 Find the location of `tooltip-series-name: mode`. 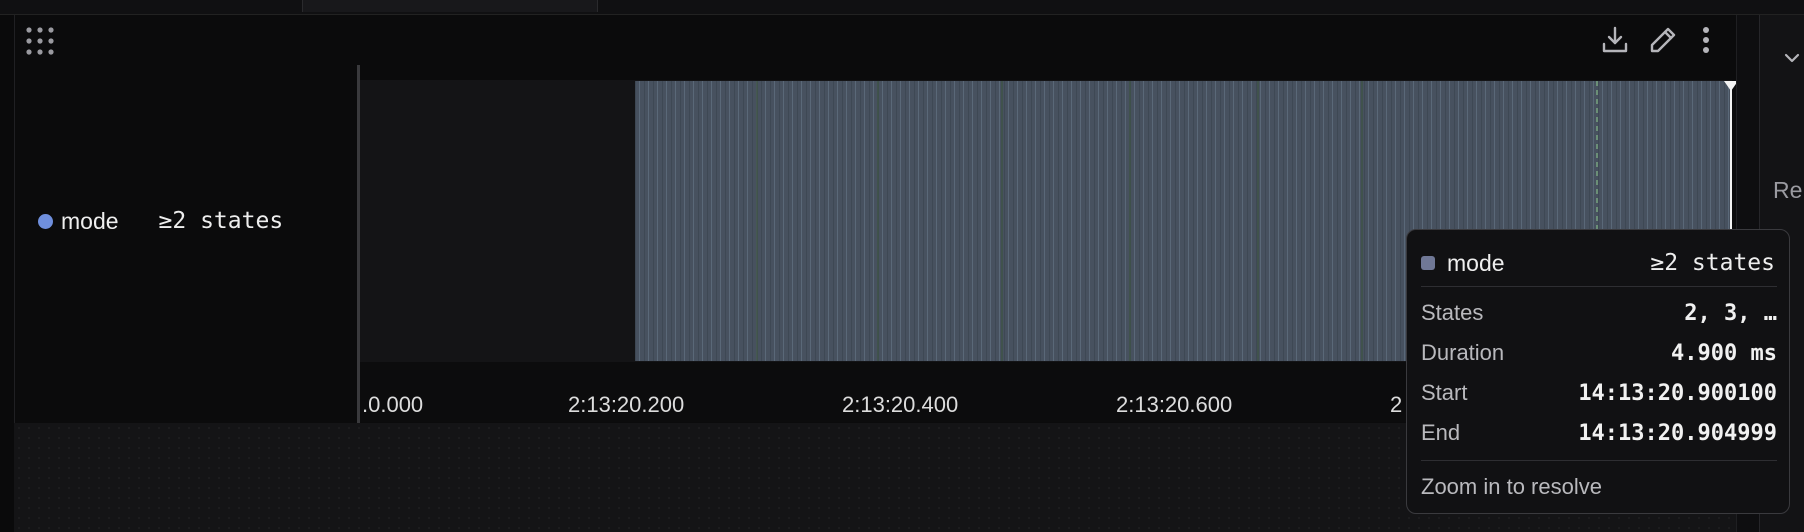

tooltip-series-name: mode is located at coordinates (1476, 262).